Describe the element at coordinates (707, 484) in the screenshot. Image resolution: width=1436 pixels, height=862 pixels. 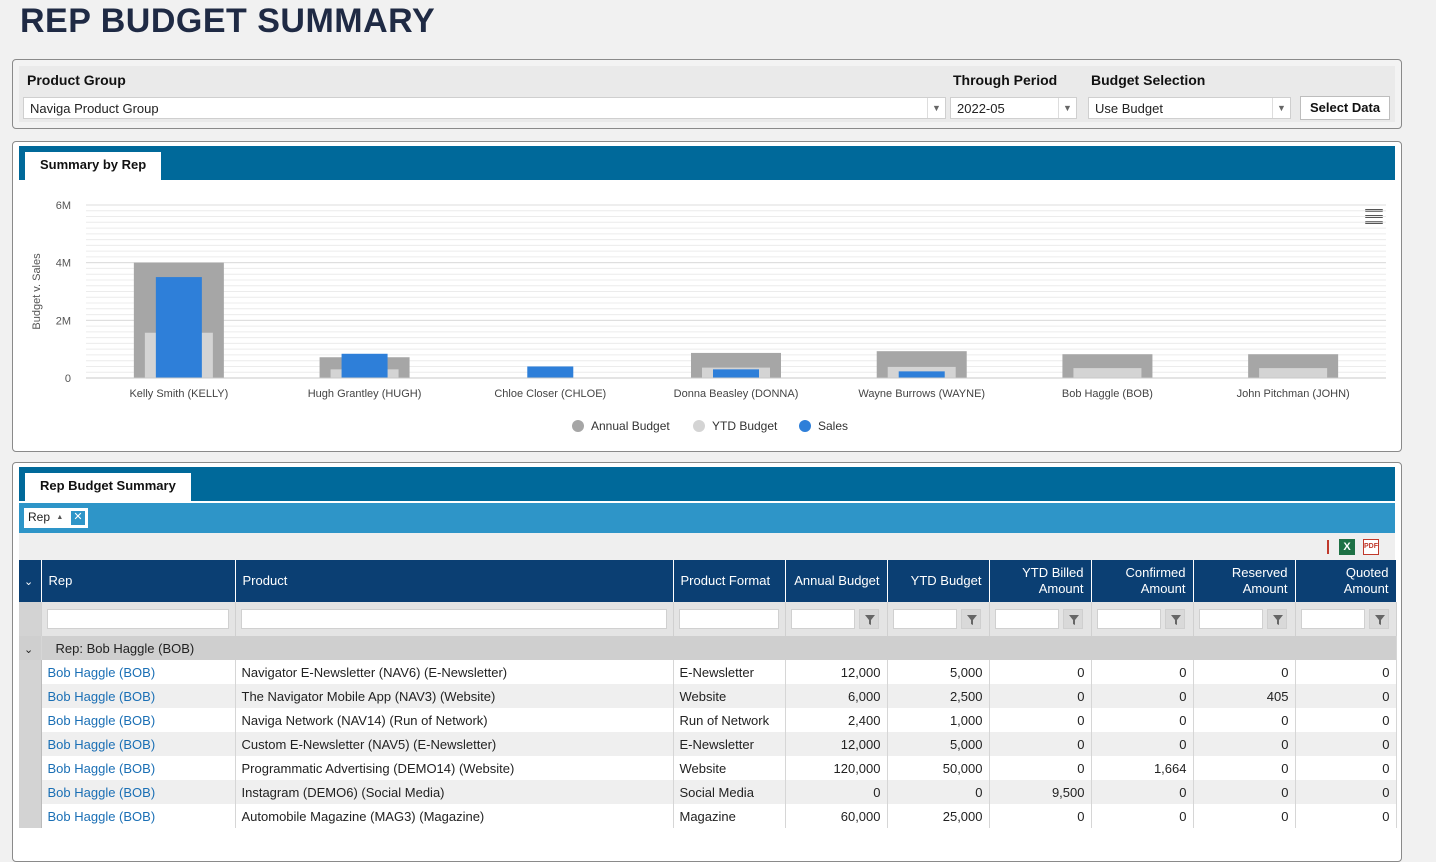
I see `grid-tabbar: Rep Budget Summary` at that location.